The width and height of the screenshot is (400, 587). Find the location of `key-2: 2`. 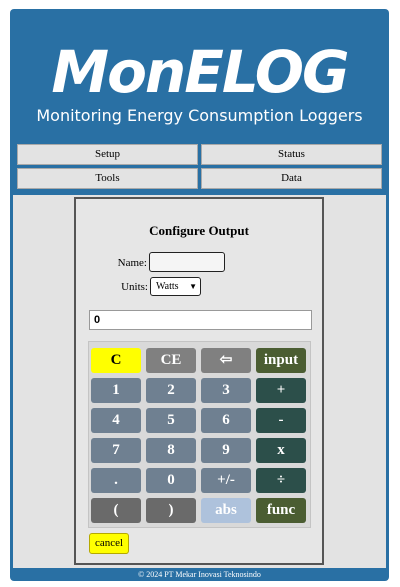

key-2: 2 is located at coordinates (171, 390).